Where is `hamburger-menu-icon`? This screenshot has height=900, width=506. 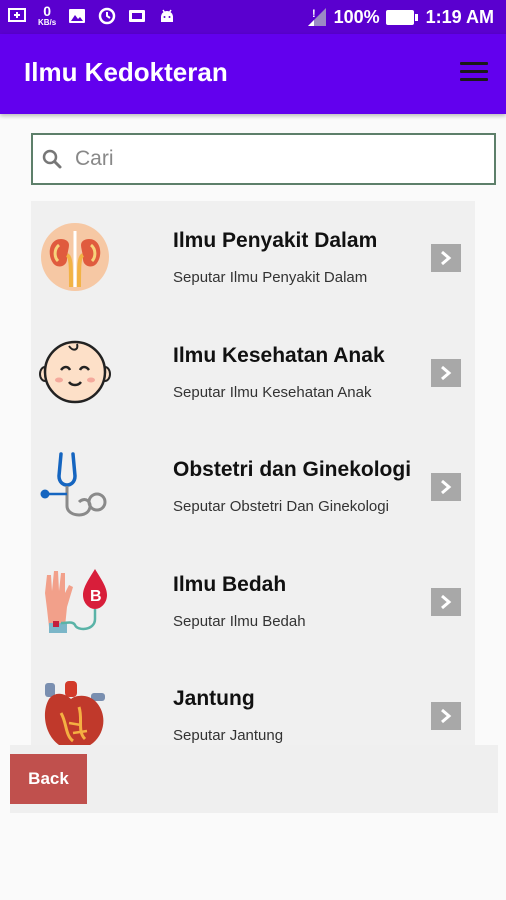 hamburger-menu-icon is located at coordinates (474, 73).